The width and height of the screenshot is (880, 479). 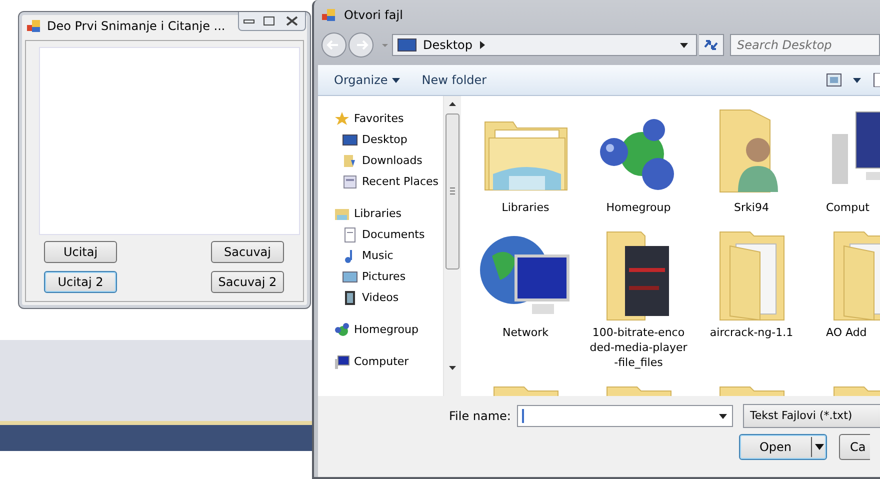 I want to click on breadcrumb: Desktop, so click(x=447, y=45).